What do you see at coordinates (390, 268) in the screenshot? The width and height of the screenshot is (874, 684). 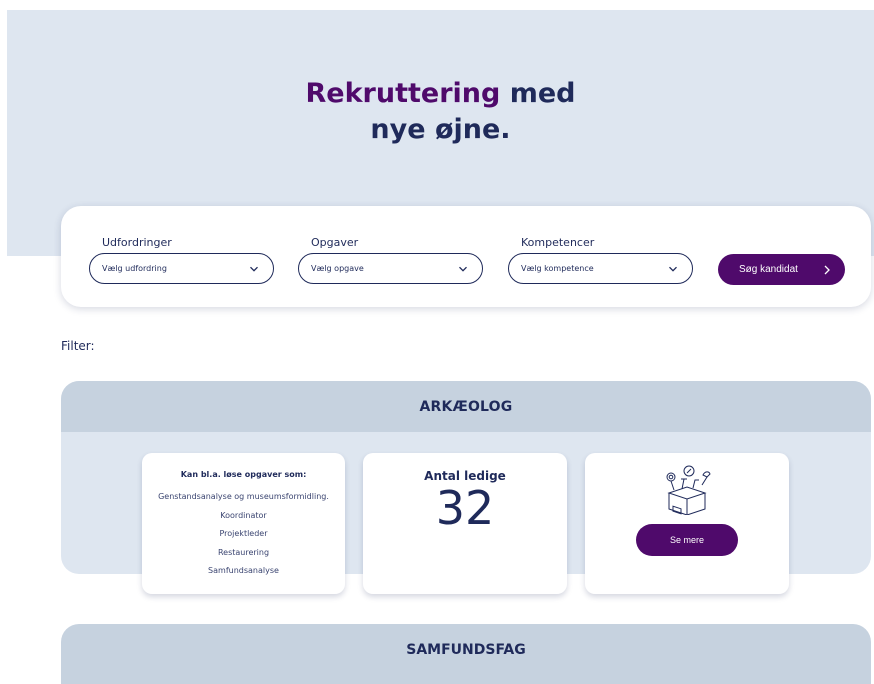 I see `tasks-select: Vælg opgave` at bounding box center [390, 268].